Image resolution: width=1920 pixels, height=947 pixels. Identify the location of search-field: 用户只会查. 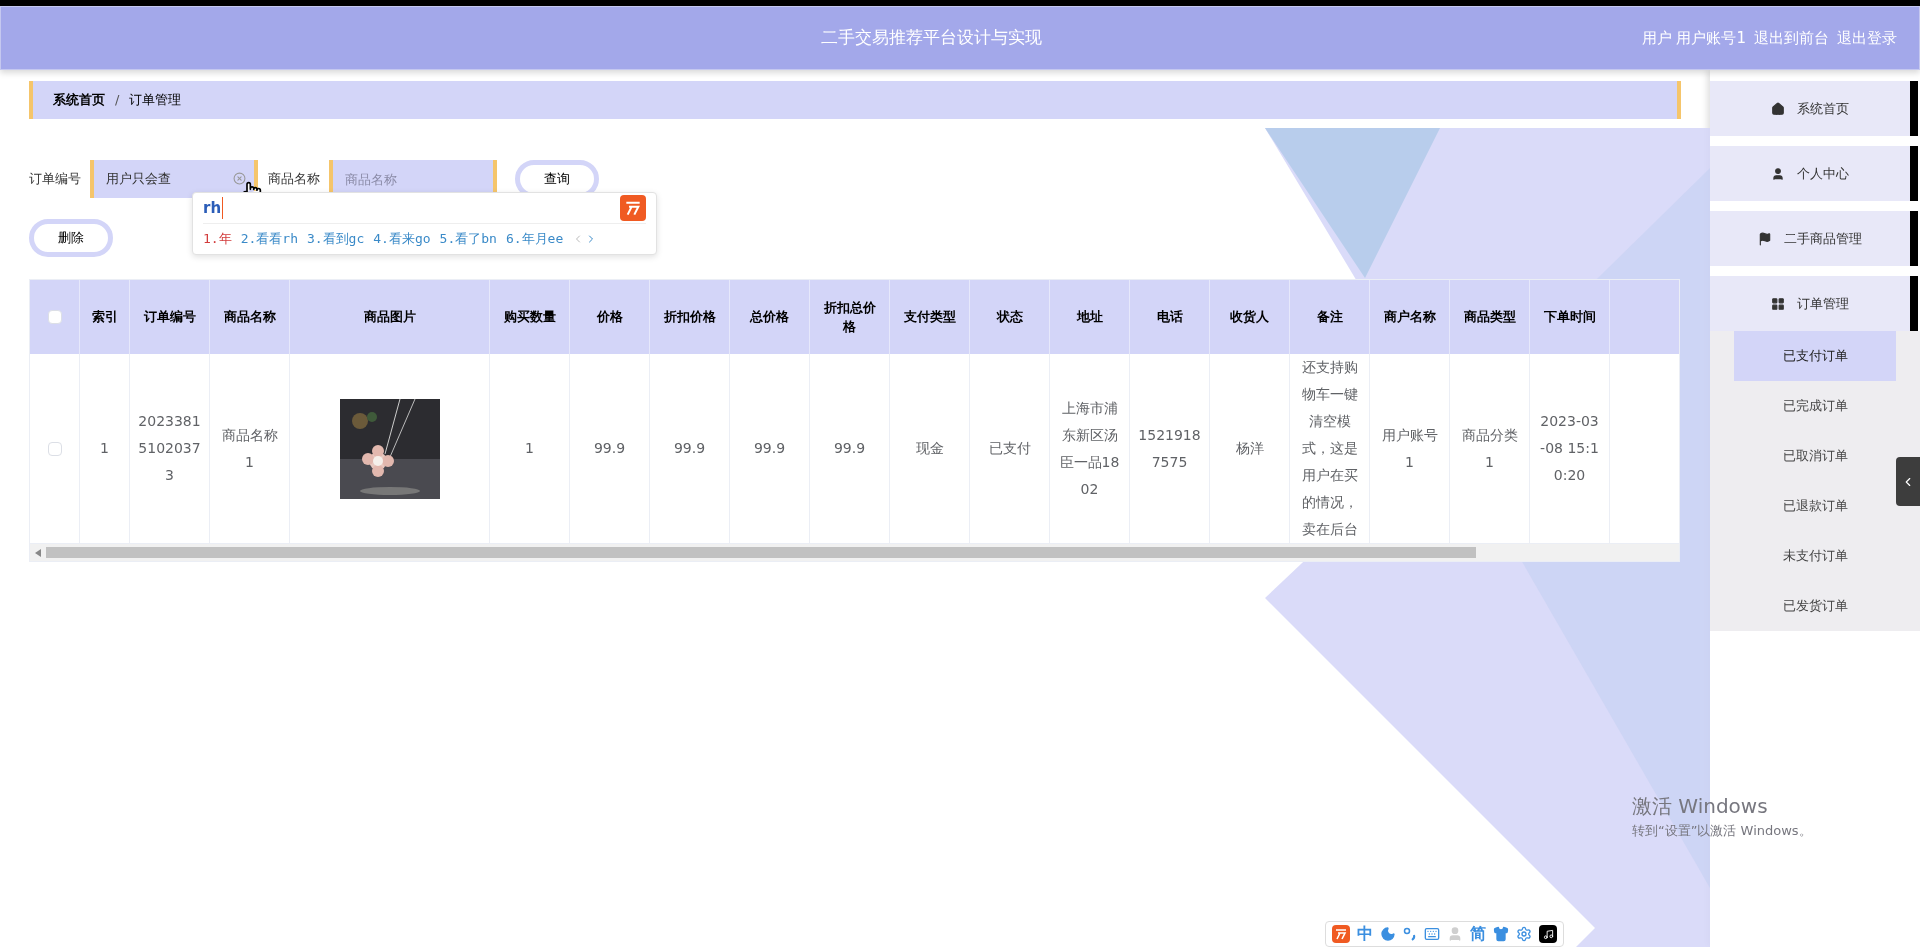
(174, 179).